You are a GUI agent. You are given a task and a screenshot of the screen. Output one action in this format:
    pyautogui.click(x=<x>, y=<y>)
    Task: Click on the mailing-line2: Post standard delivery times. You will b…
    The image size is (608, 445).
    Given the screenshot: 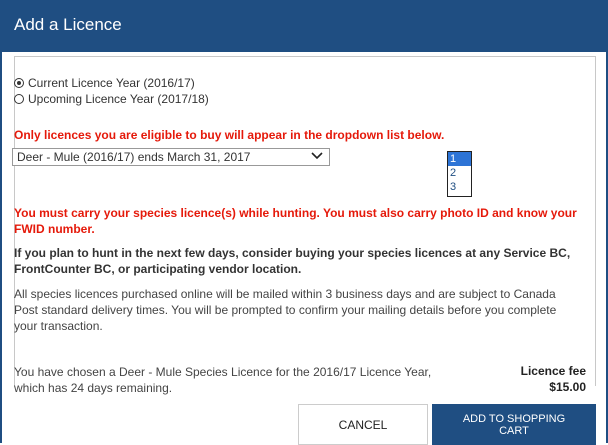 What is the action you would take?
    pyautogui.click(x=285, y=310)
    